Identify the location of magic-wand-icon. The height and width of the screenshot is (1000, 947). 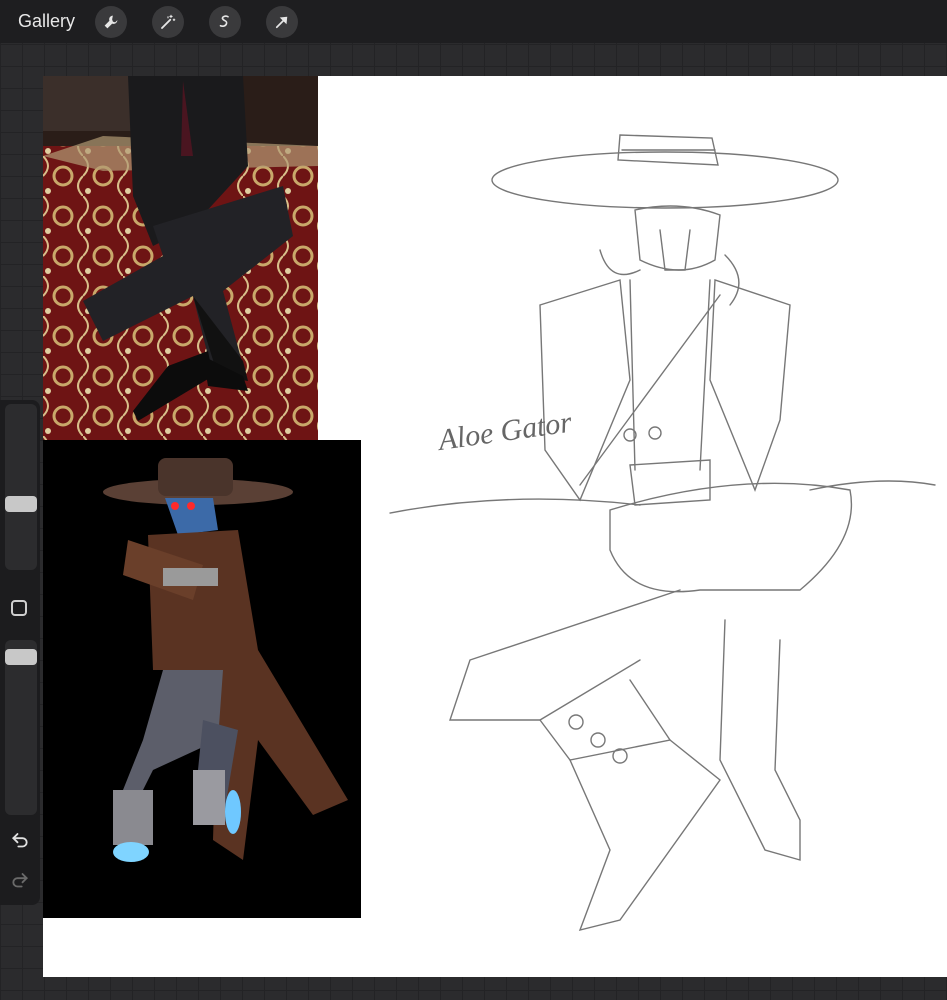
(168, 21).